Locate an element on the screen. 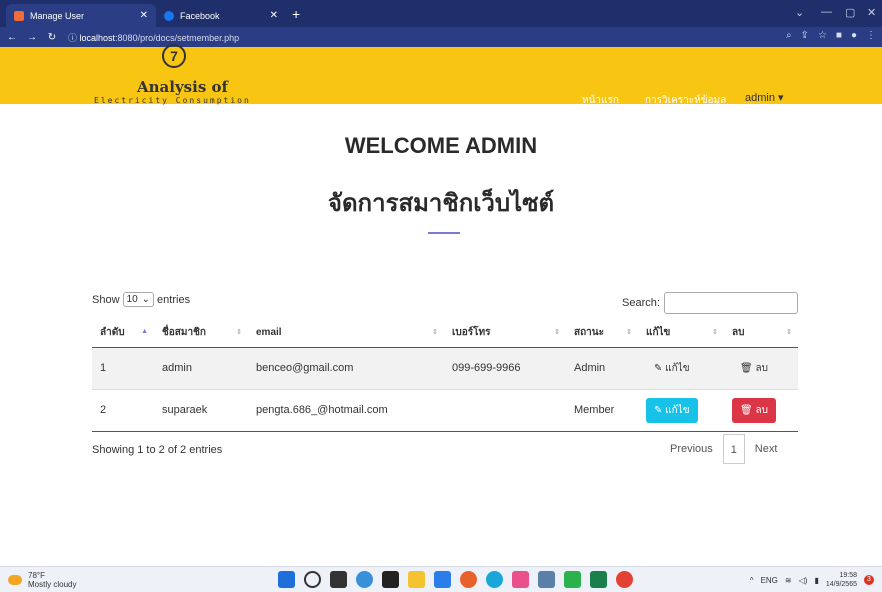 The image size is (882, 592). notepad-icon is located at coordinates (546, 579).